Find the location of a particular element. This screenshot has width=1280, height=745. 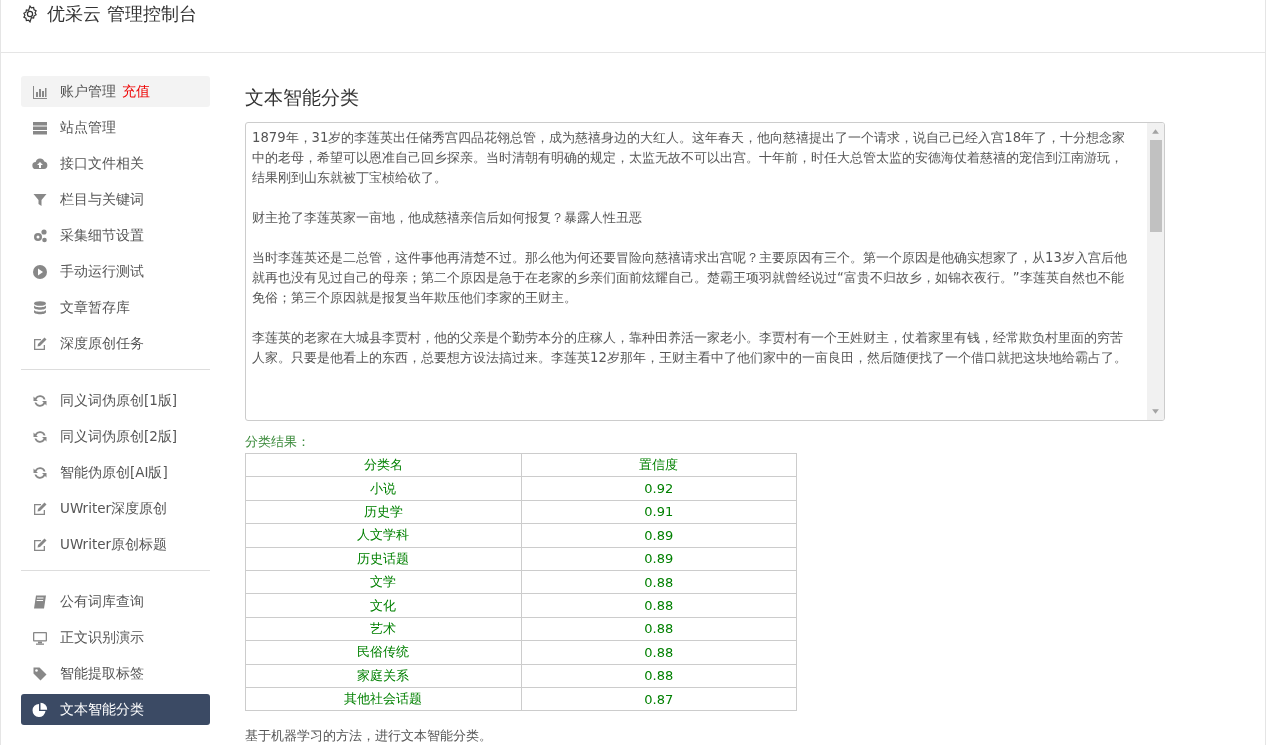

sidebar-label: 同义词伪原创[2版] is located at coordinates (119, 436).